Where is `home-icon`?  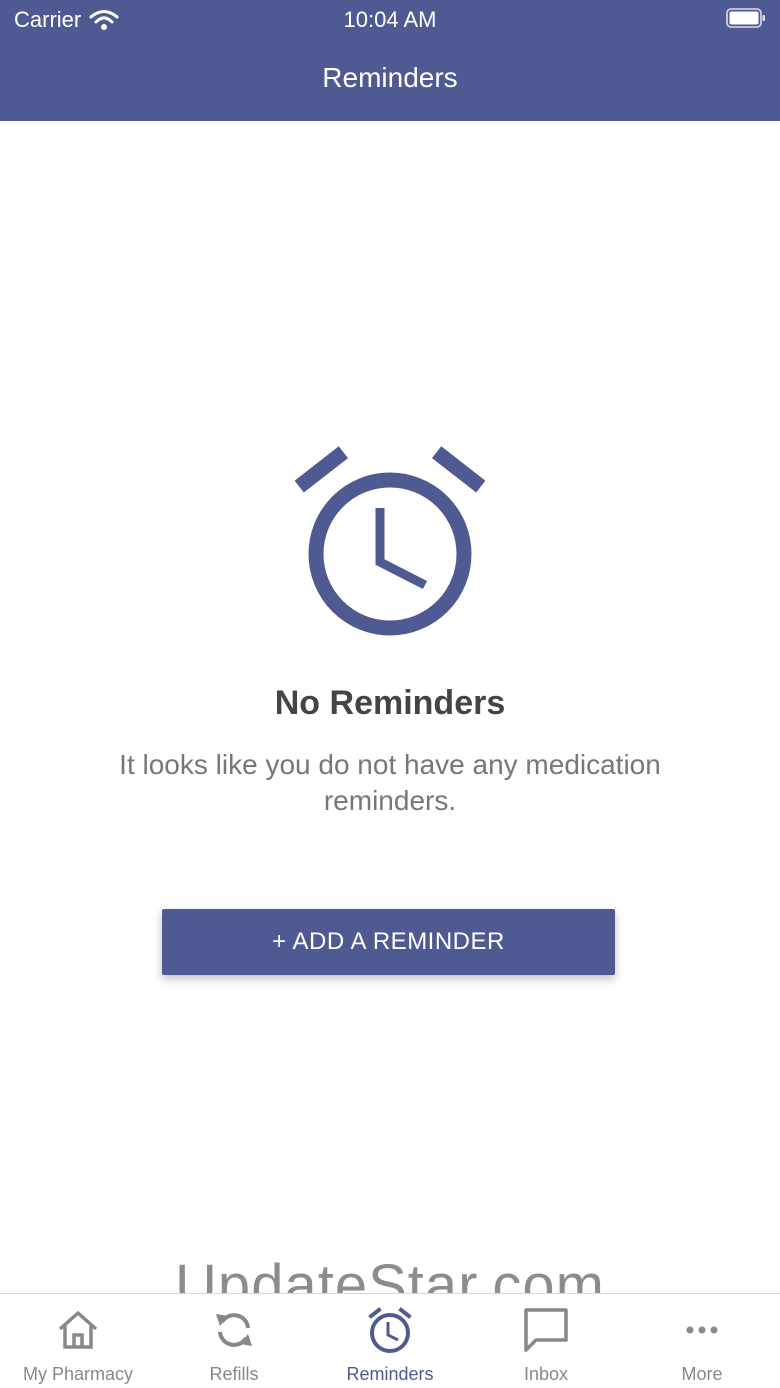
home-icon is located at coordinates (78, 1330).